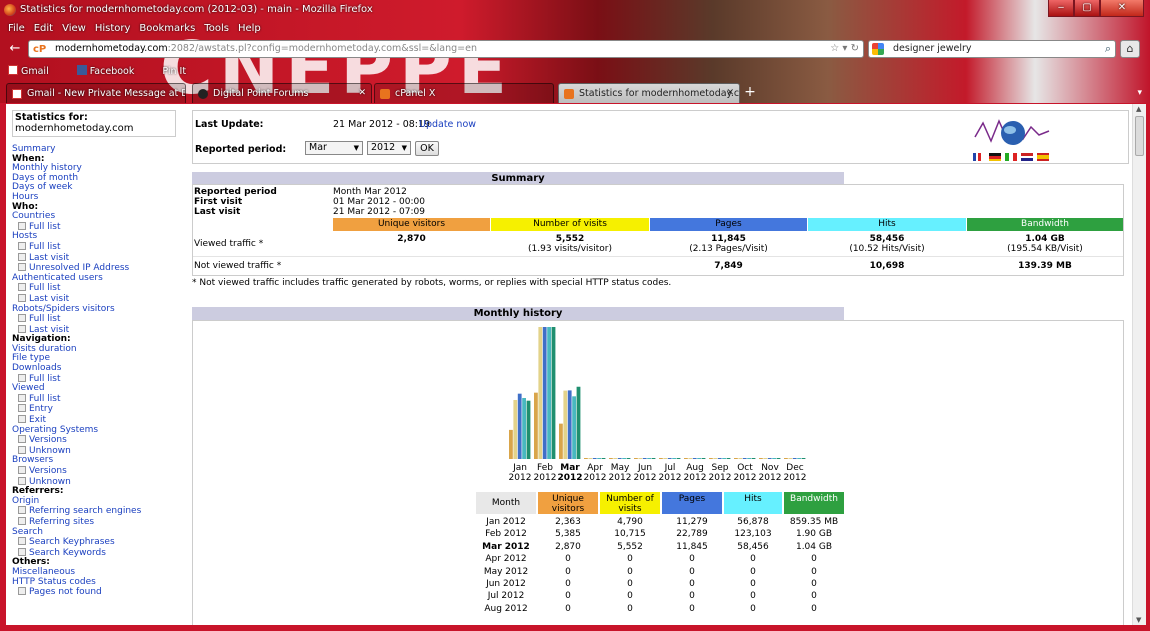 This screenshot has width=1150, height=631. Describe the element at coordinates (112, 72) in the screenshot. I see `bookmark-facebook: Facebook` at that location.